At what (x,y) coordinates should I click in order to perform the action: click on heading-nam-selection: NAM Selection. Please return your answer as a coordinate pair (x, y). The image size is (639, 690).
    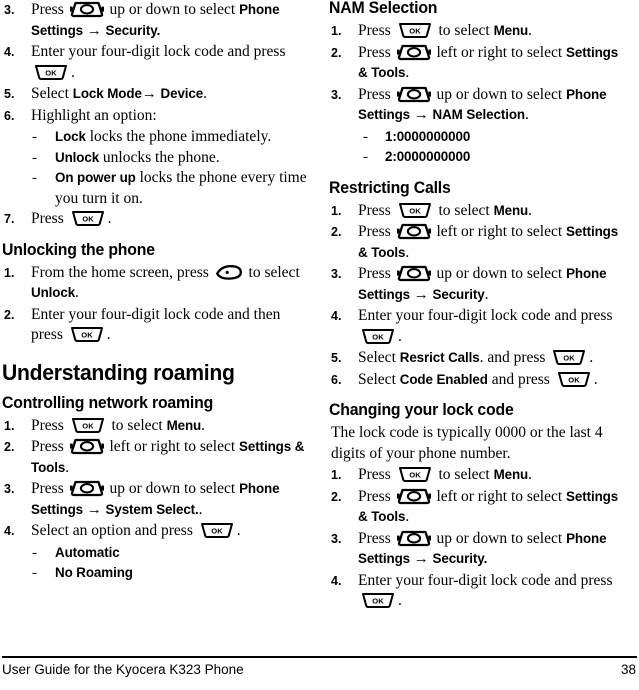
    Looking at the image, I should click on (383, 8).